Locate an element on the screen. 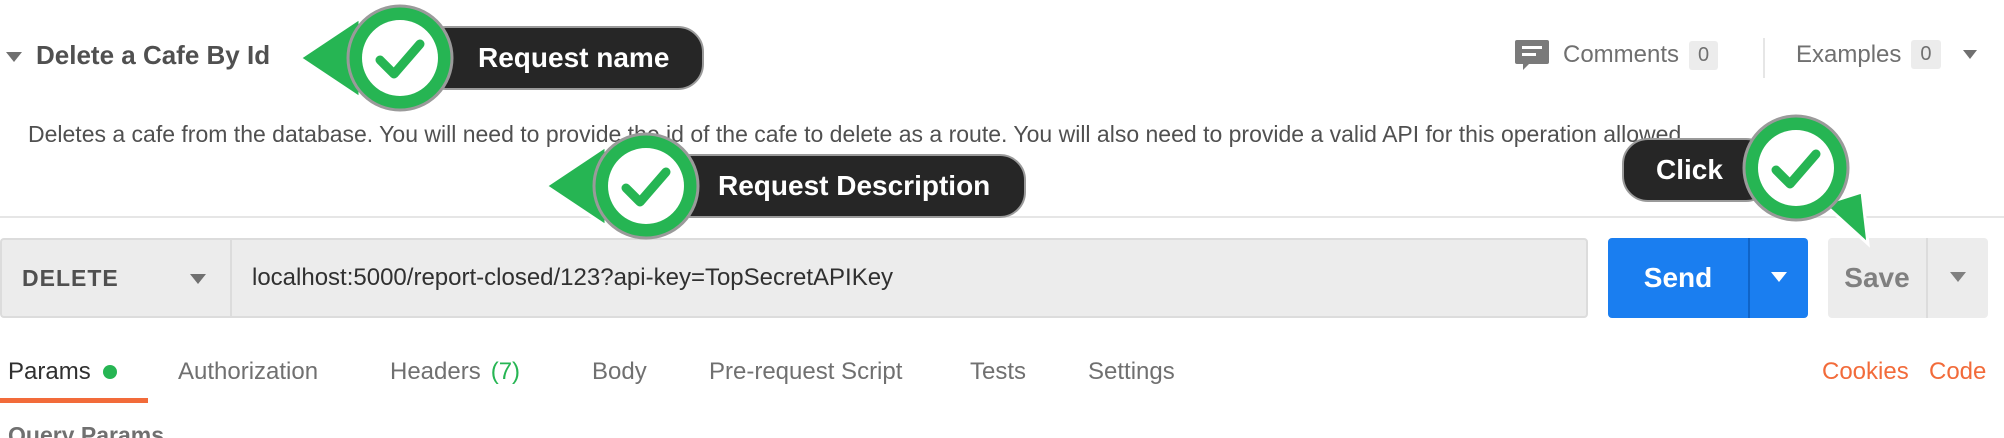 The width and height of the screenshot is (2004, 438). method-select: DELETE is located at coordinates (115, 278).